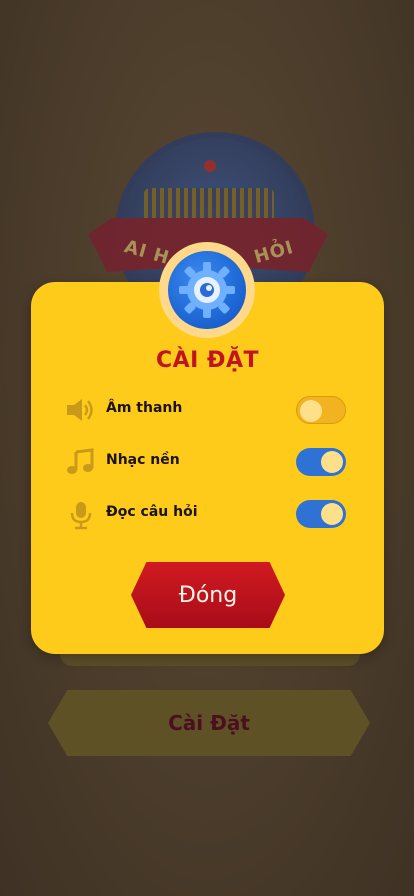 This screenshot has height=896, width=414. What do you see at coordinates (206, 462) in the screenshot?
I see `setting-row-music: Nhạc nền` at bounding box center [206, 462].